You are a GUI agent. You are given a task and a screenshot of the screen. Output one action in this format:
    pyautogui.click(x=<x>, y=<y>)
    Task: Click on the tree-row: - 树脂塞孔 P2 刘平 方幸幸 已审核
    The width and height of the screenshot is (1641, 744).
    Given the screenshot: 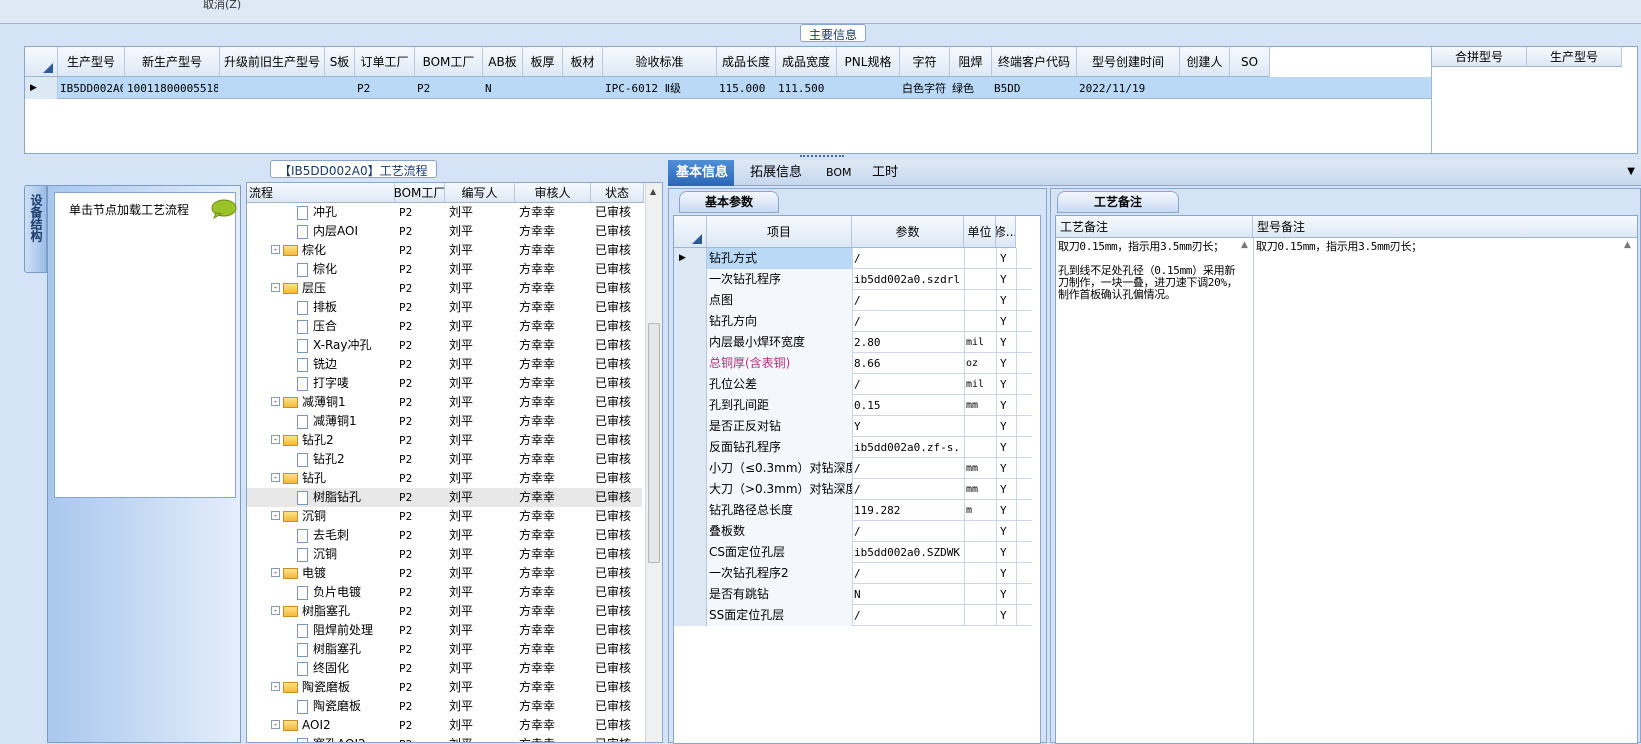 What is the action you would take?
    pyautogui.click(x=444, y=611)
    